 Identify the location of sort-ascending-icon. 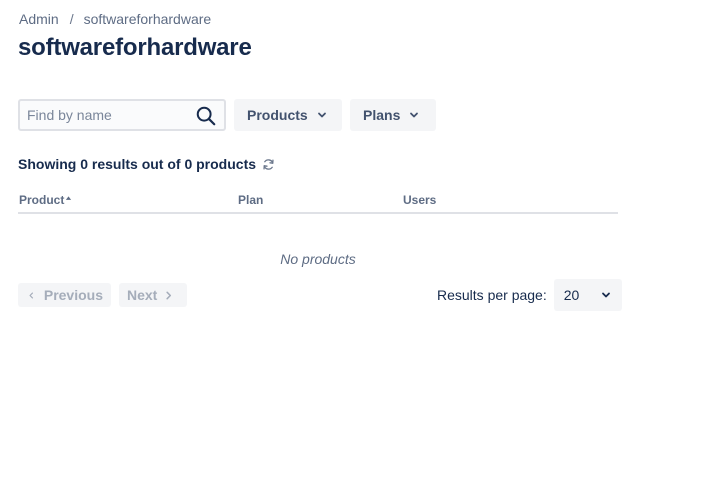
(69, 198).